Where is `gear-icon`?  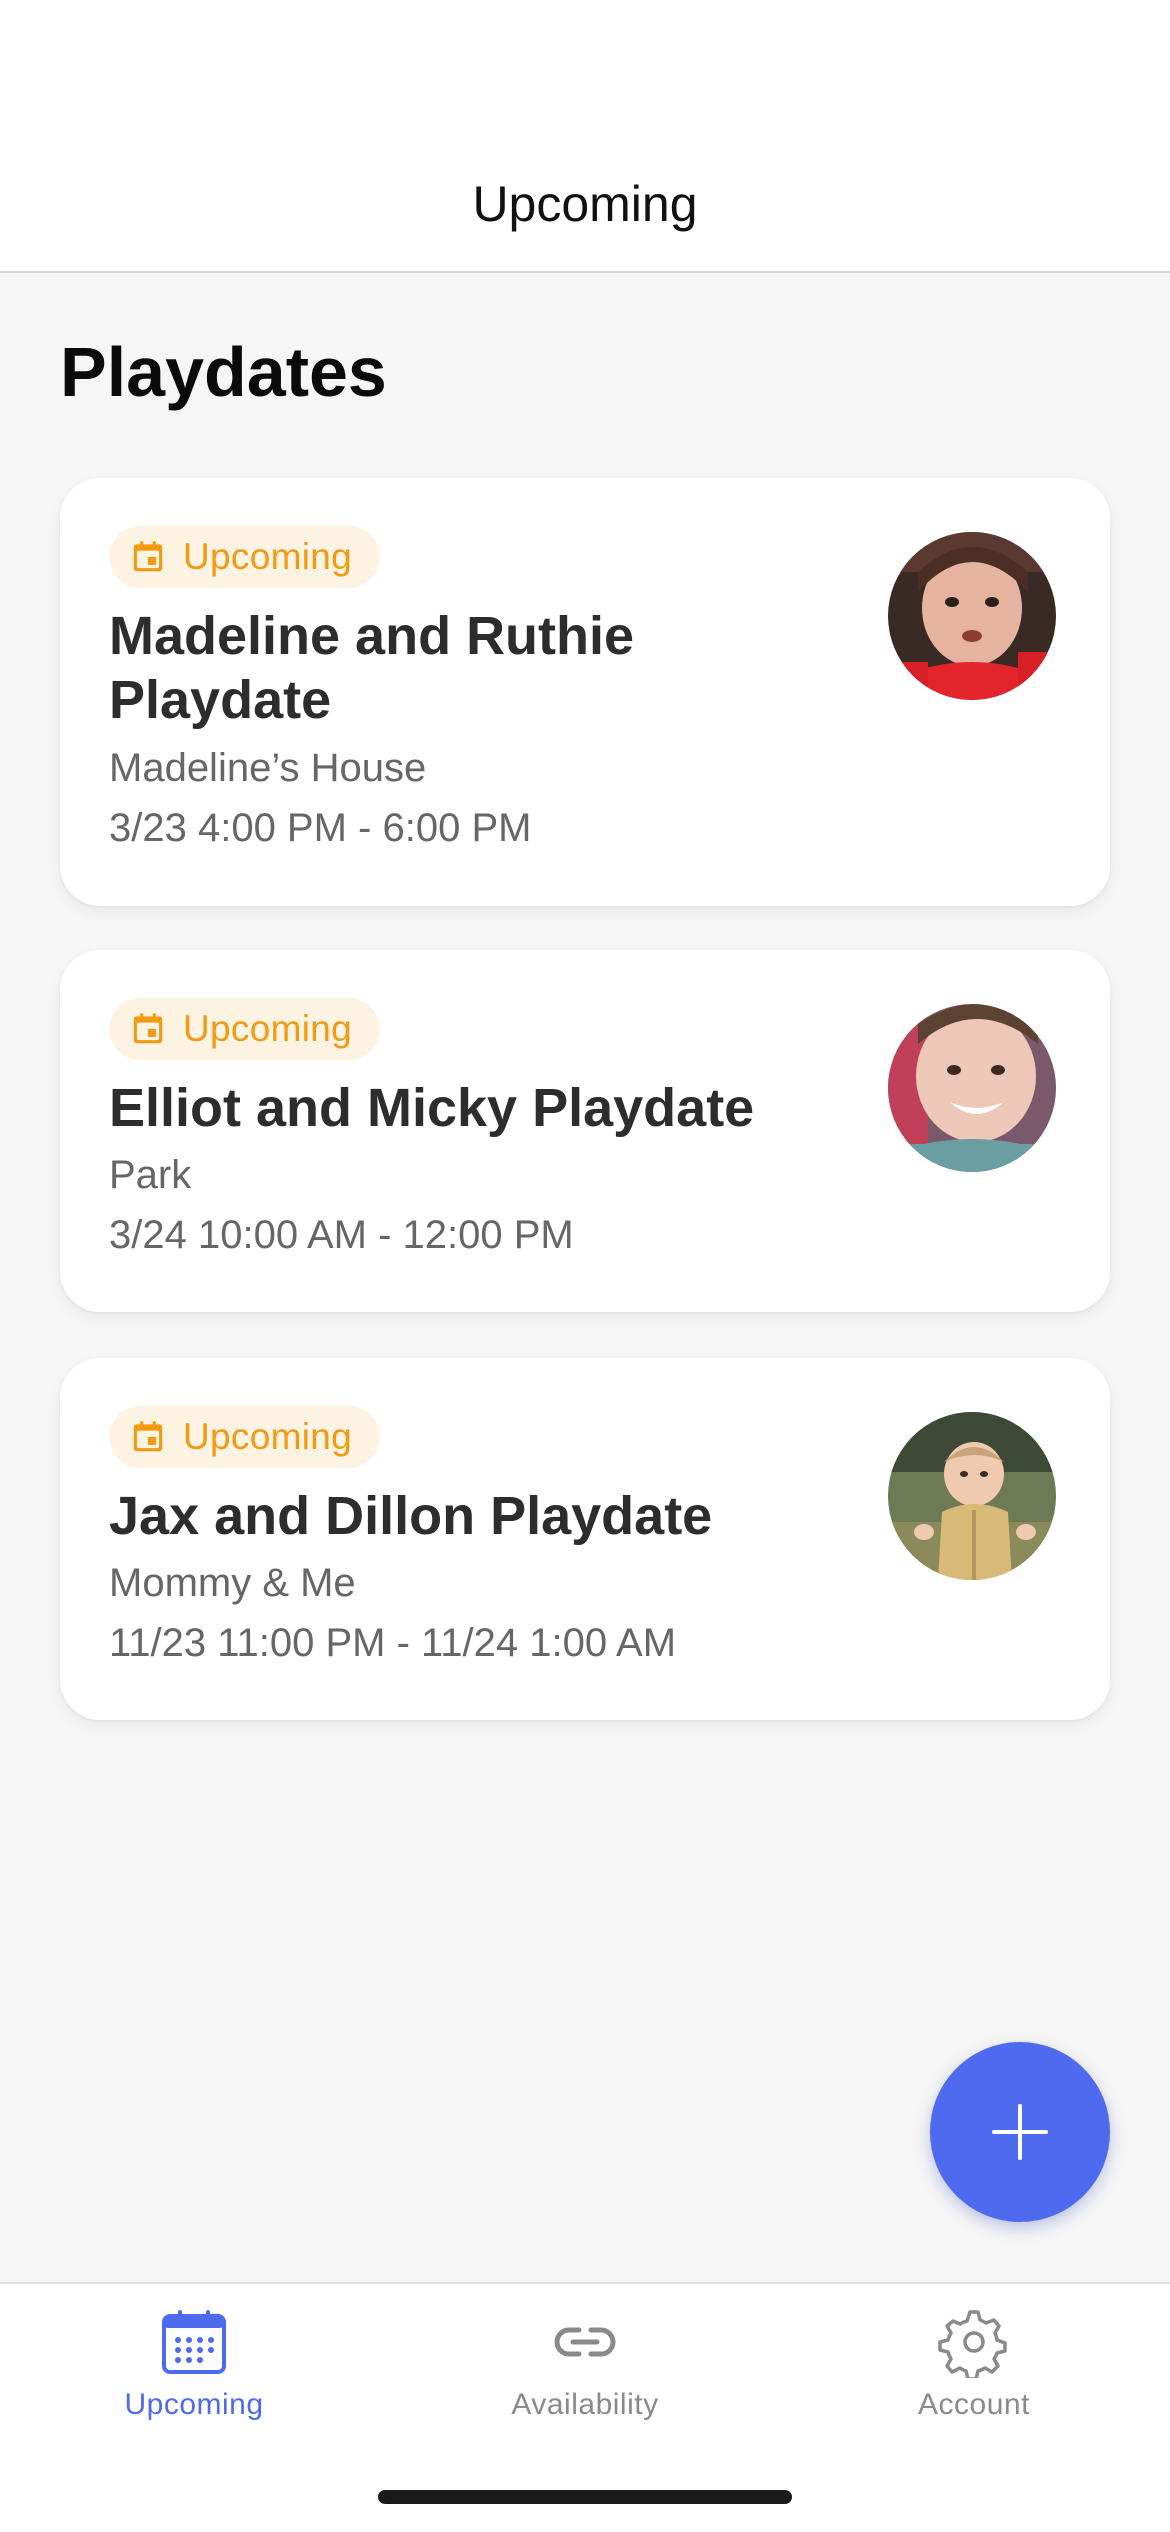 gear-icon is located at coordinates (972, 2344).